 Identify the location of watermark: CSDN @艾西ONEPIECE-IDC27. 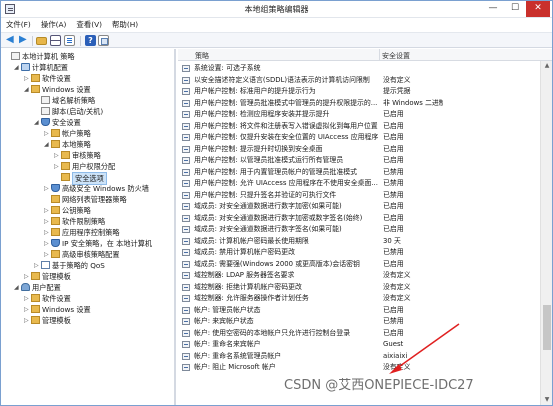
(379, 385).